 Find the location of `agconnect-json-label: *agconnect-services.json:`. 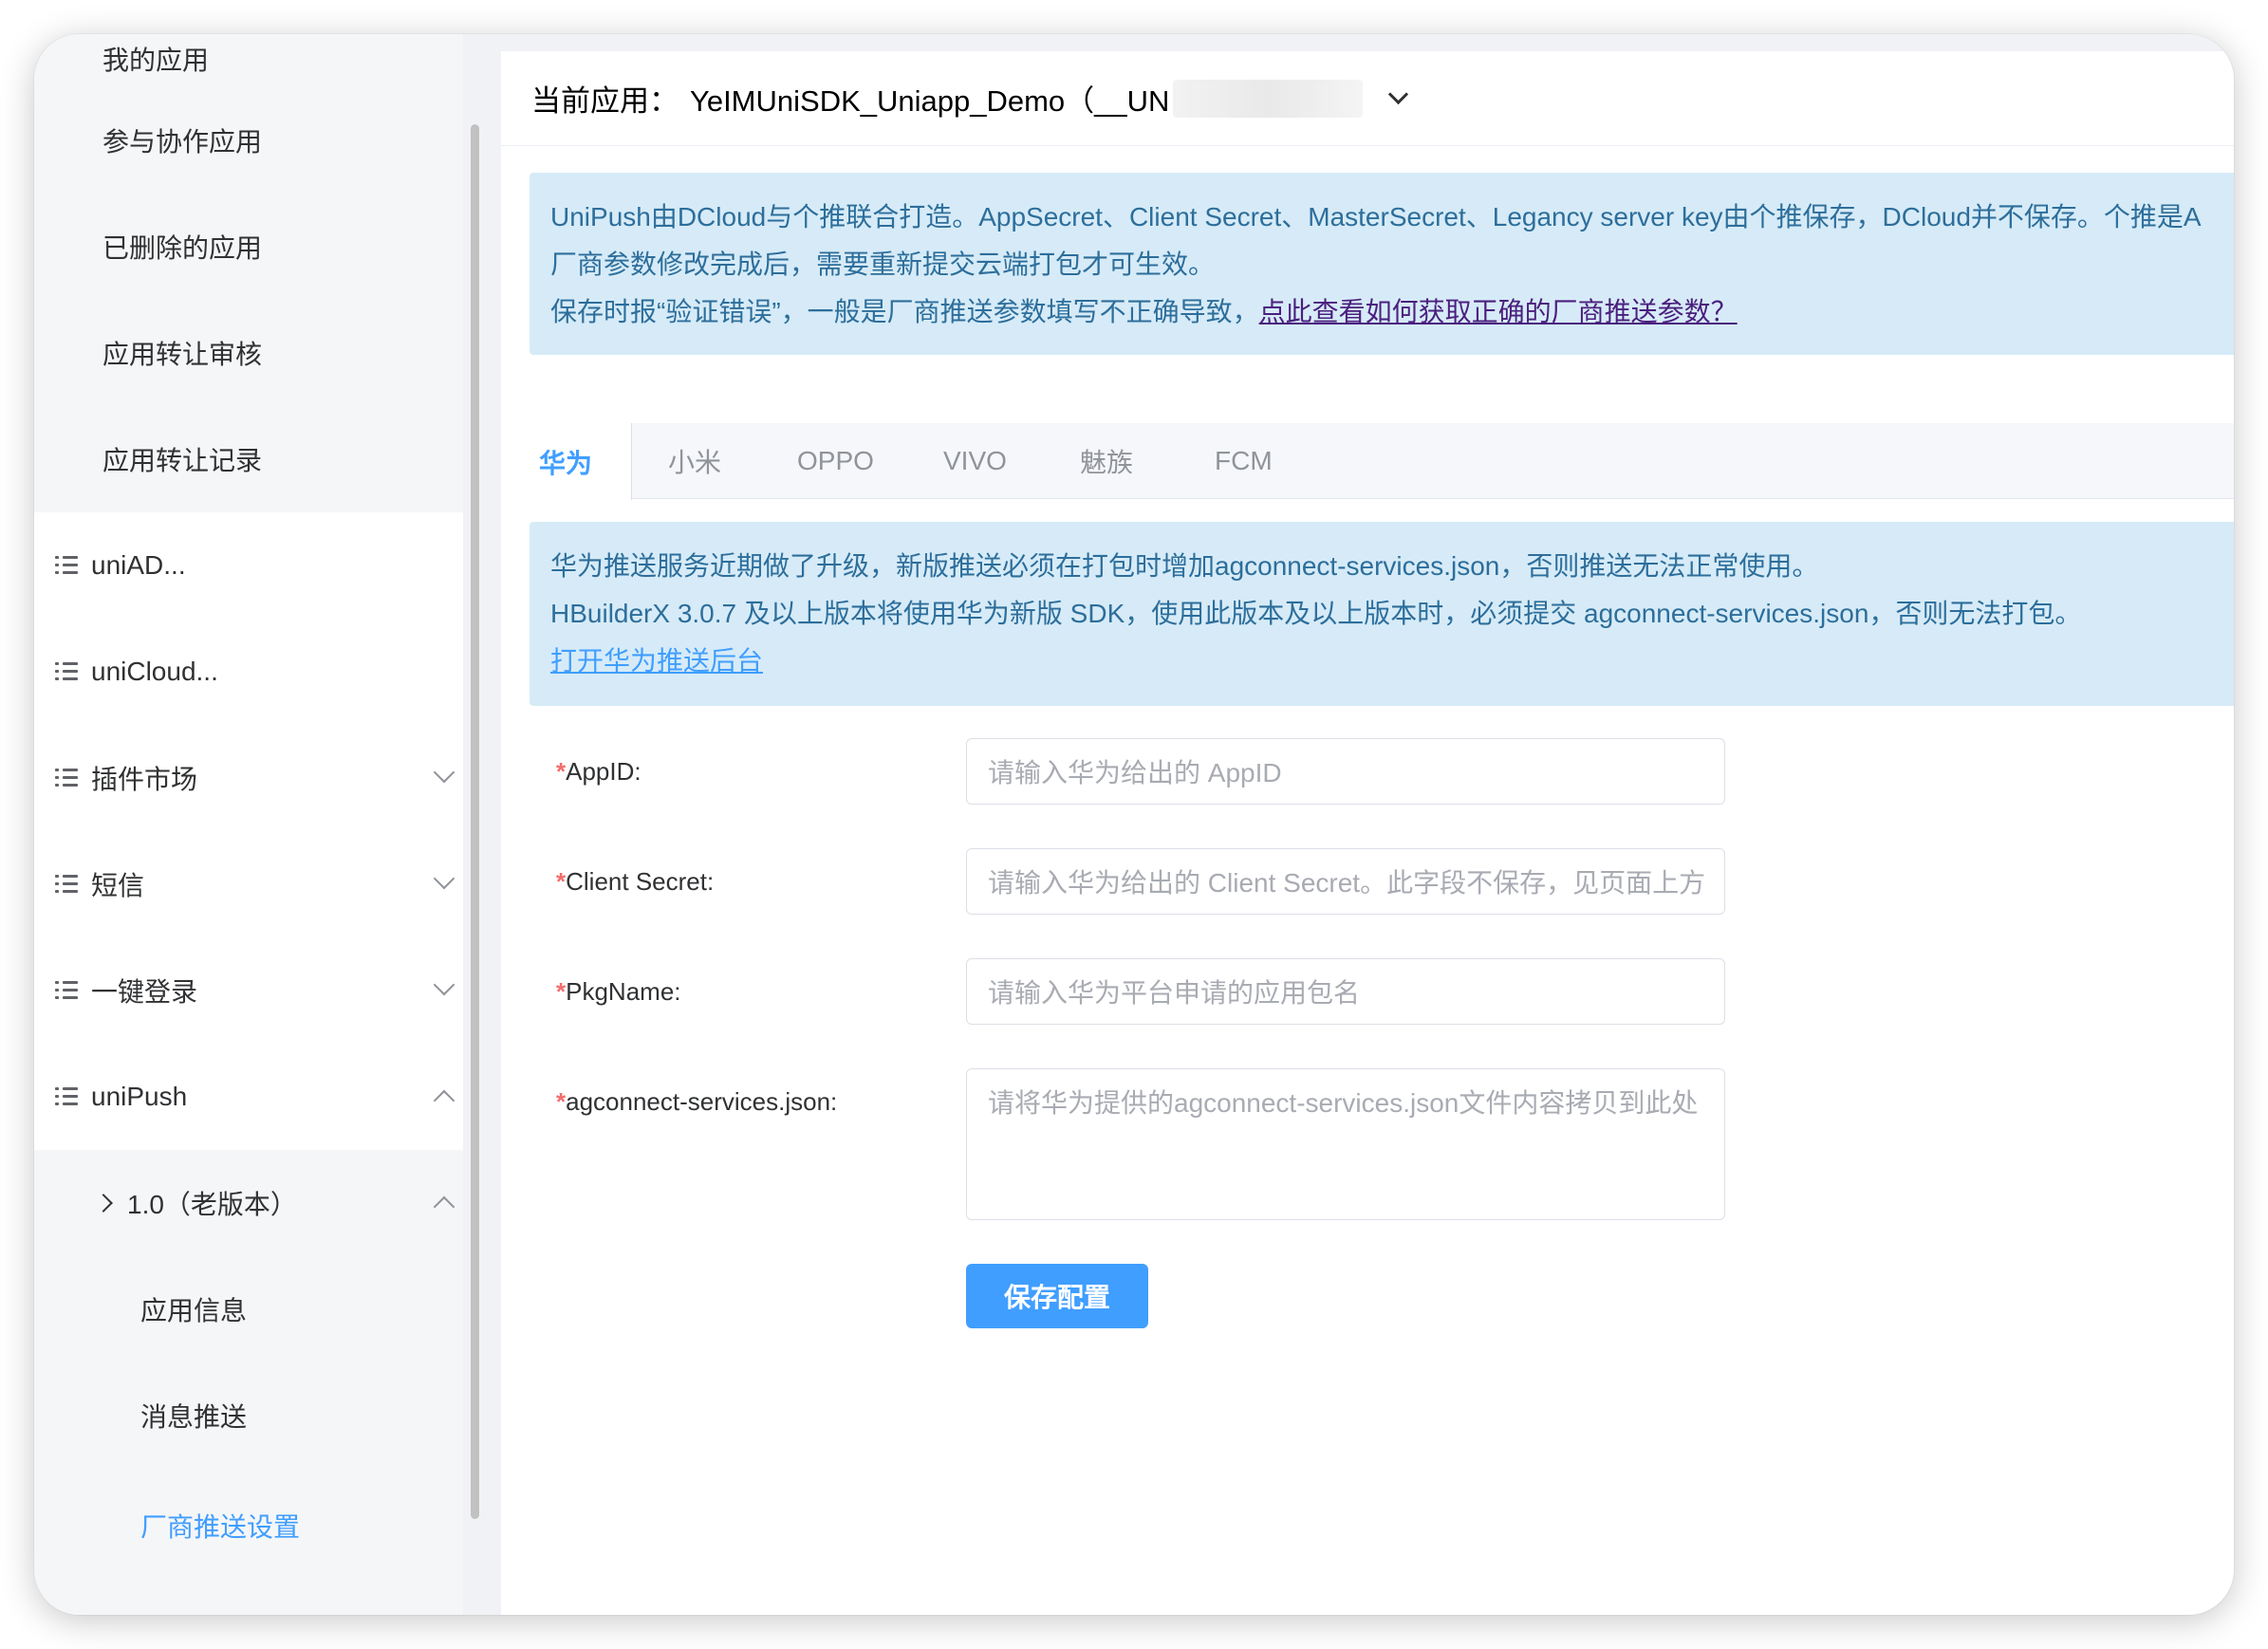

agconnect-json-label: *agconnect-services.json: is located at coordinates (696, 1102).